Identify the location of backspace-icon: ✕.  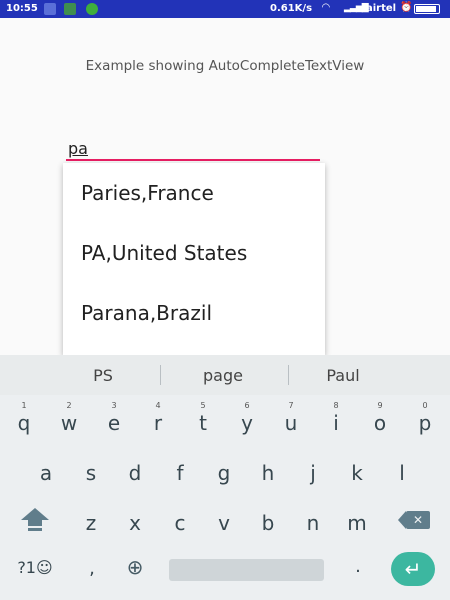
(415, 521).